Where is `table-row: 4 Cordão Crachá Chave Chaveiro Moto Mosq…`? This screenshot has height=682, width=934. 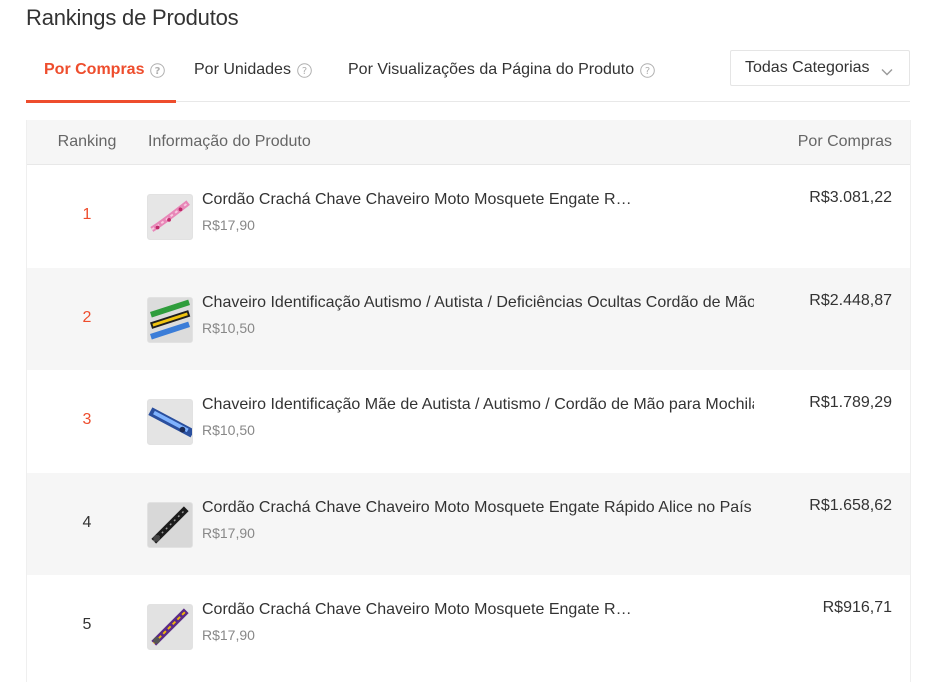
table-row: 4 Cordão Crachá Chave Chaveiro Moto Mosq… is located at coordinates (468, 524).